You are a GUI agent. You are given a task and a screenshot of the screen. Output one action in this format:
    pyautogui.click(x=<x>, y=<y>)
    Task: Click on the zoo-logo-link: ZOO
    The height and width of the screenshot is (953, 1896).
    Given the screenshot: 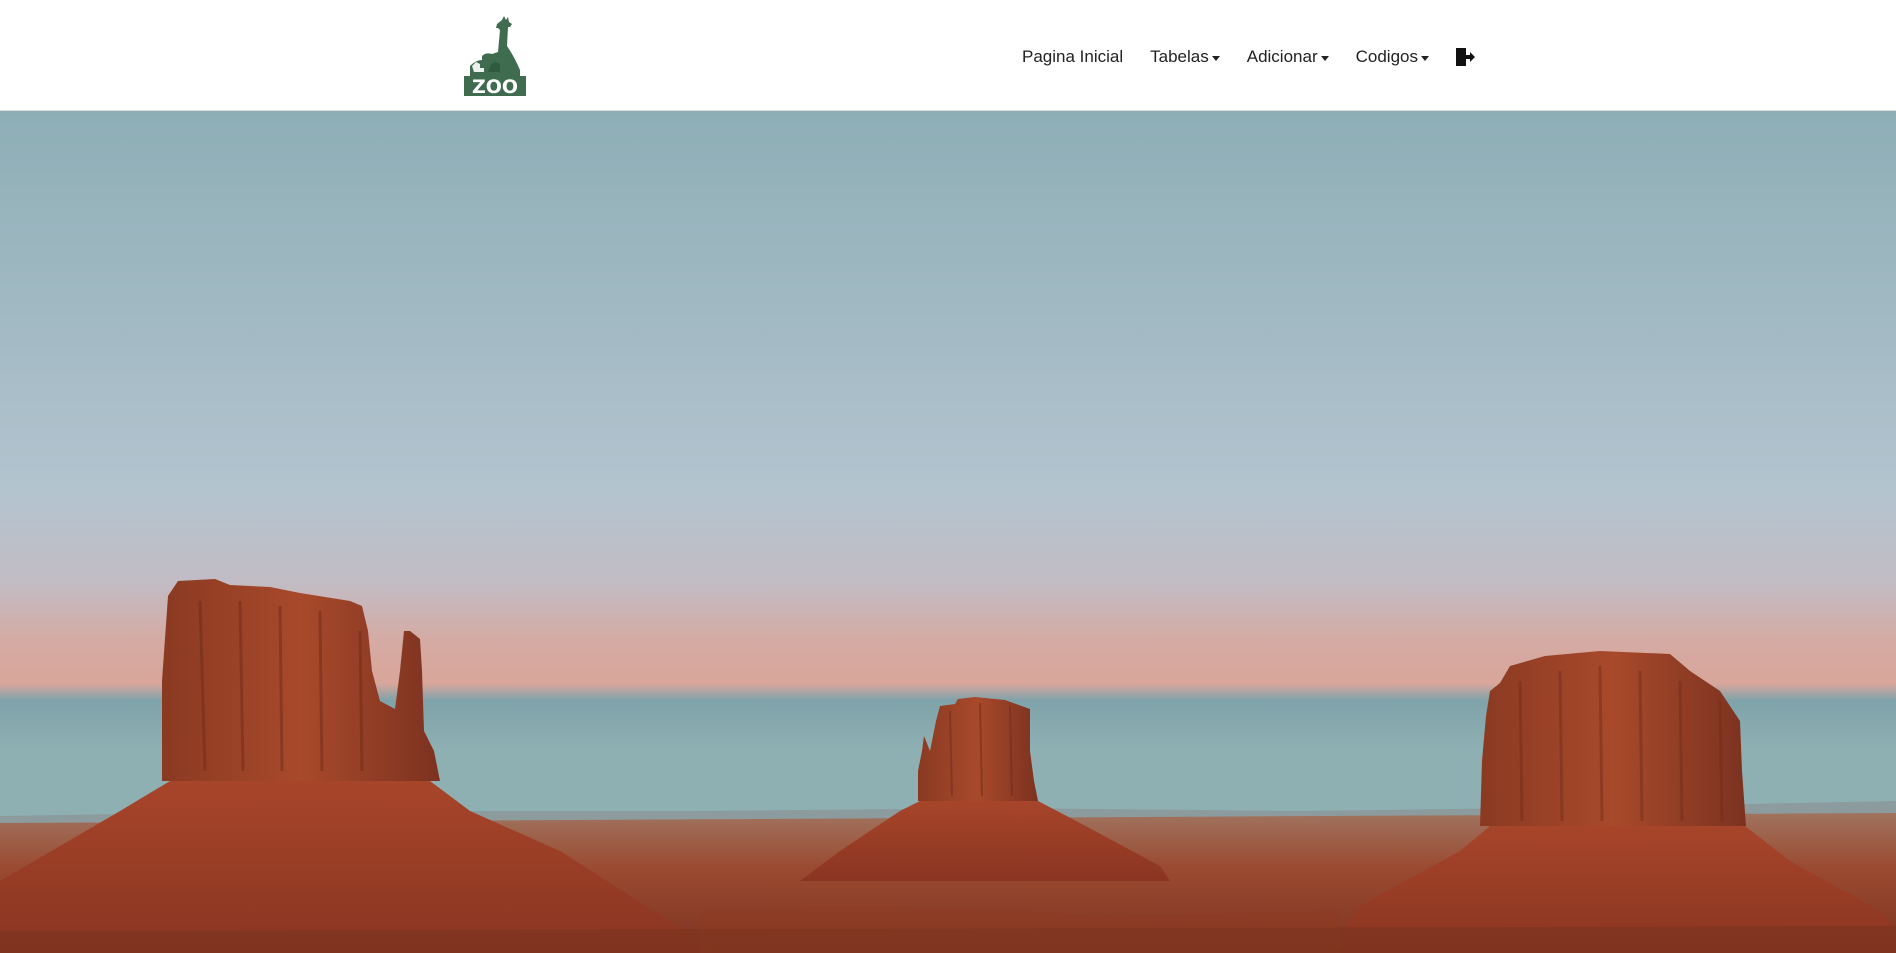 What is the action you would take?
    pyautogui.click(x=495, y=57)
    